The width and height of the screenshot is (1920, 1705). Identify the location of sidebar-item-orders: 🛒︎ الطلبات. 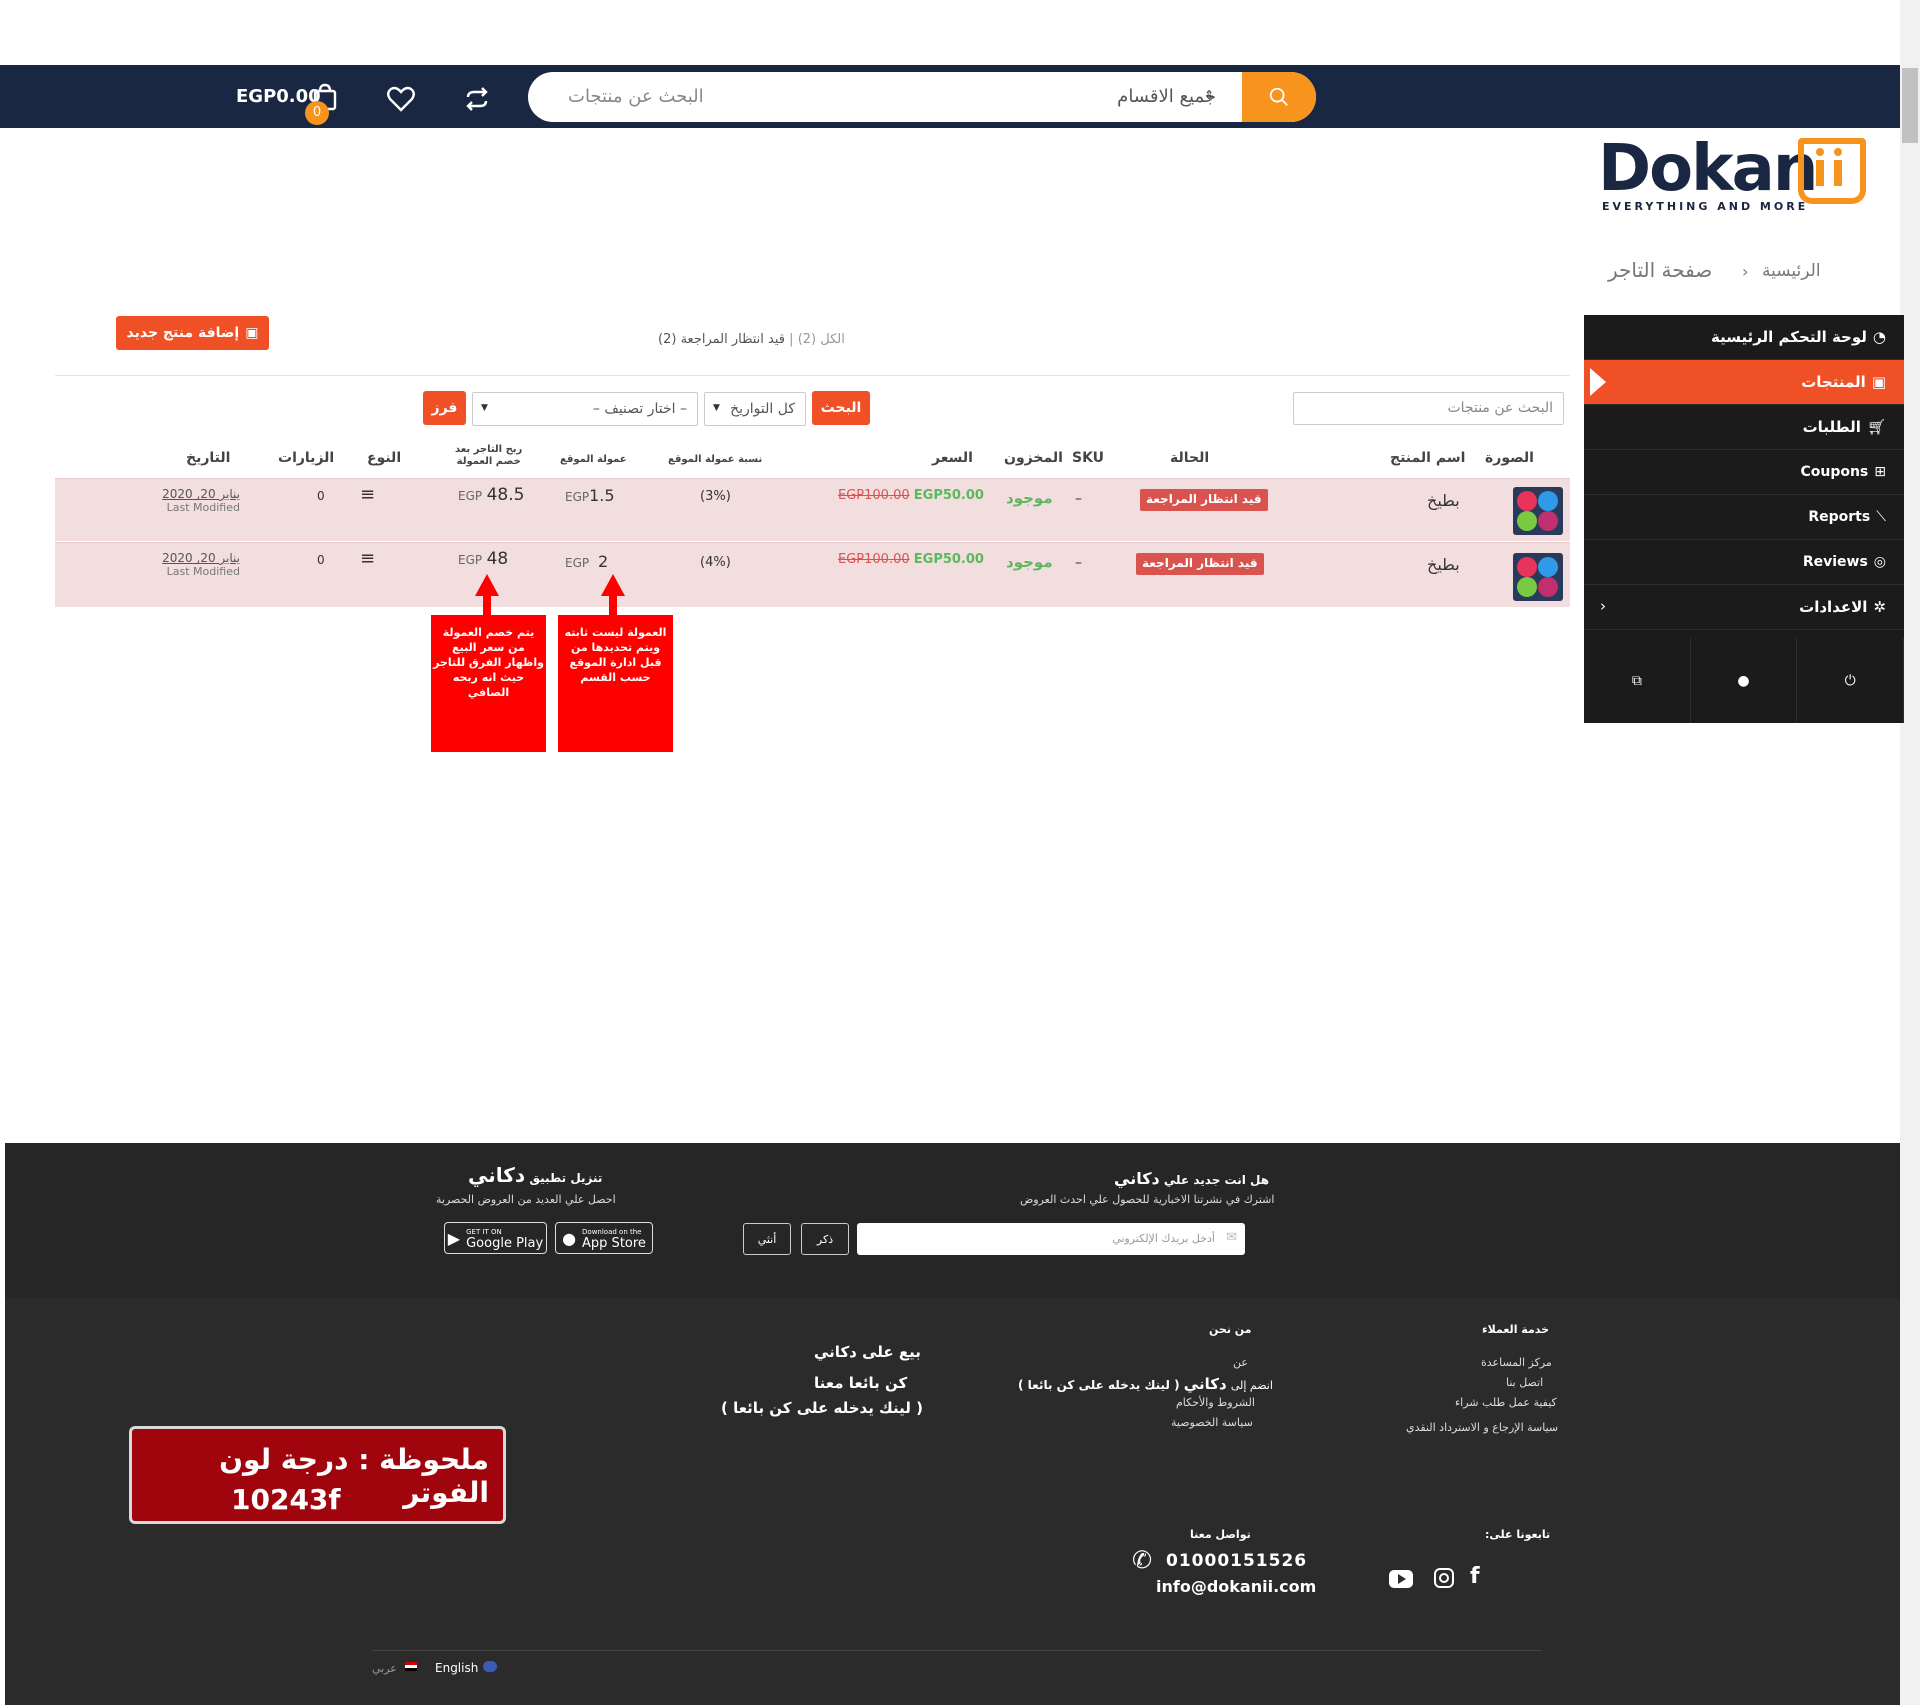
(1744, 427).